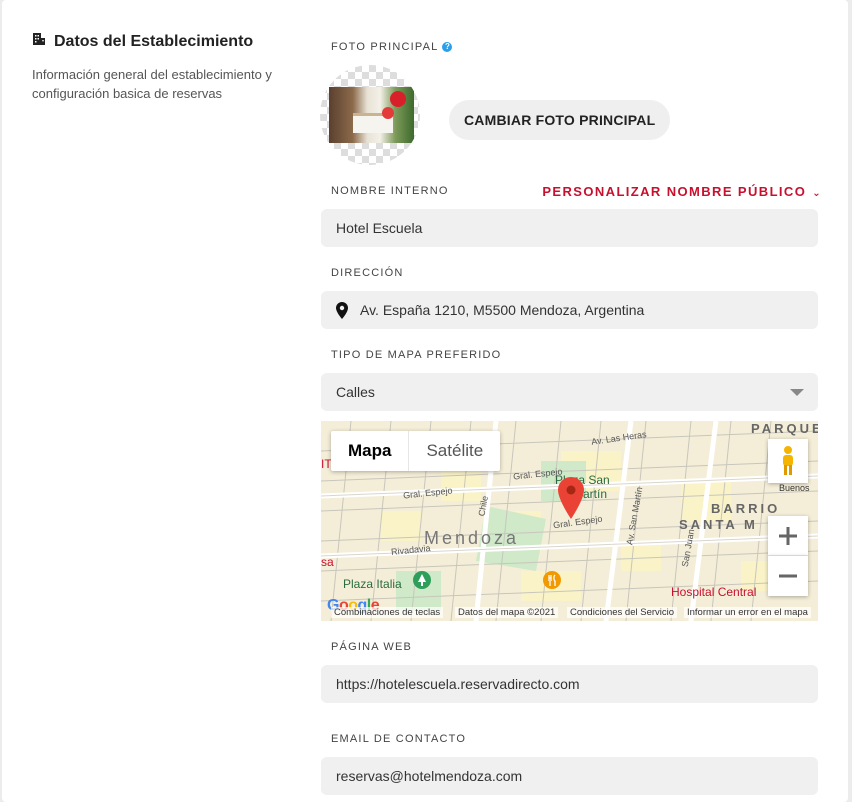 The width and height of the screenshot is (852, 802). What do you see at coordinates (788, 461) in the screenshot?
I see `street-view-pegman-icon` at bounding box center [788, 461].